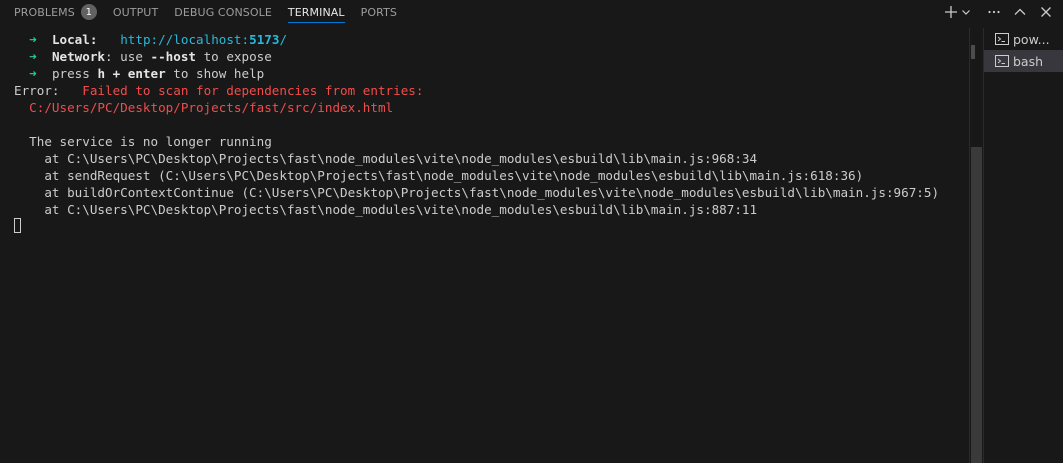  Describe the element at coordinates (88, 12) in the screenshot. I see `problems-count-badge: 1` at that location.